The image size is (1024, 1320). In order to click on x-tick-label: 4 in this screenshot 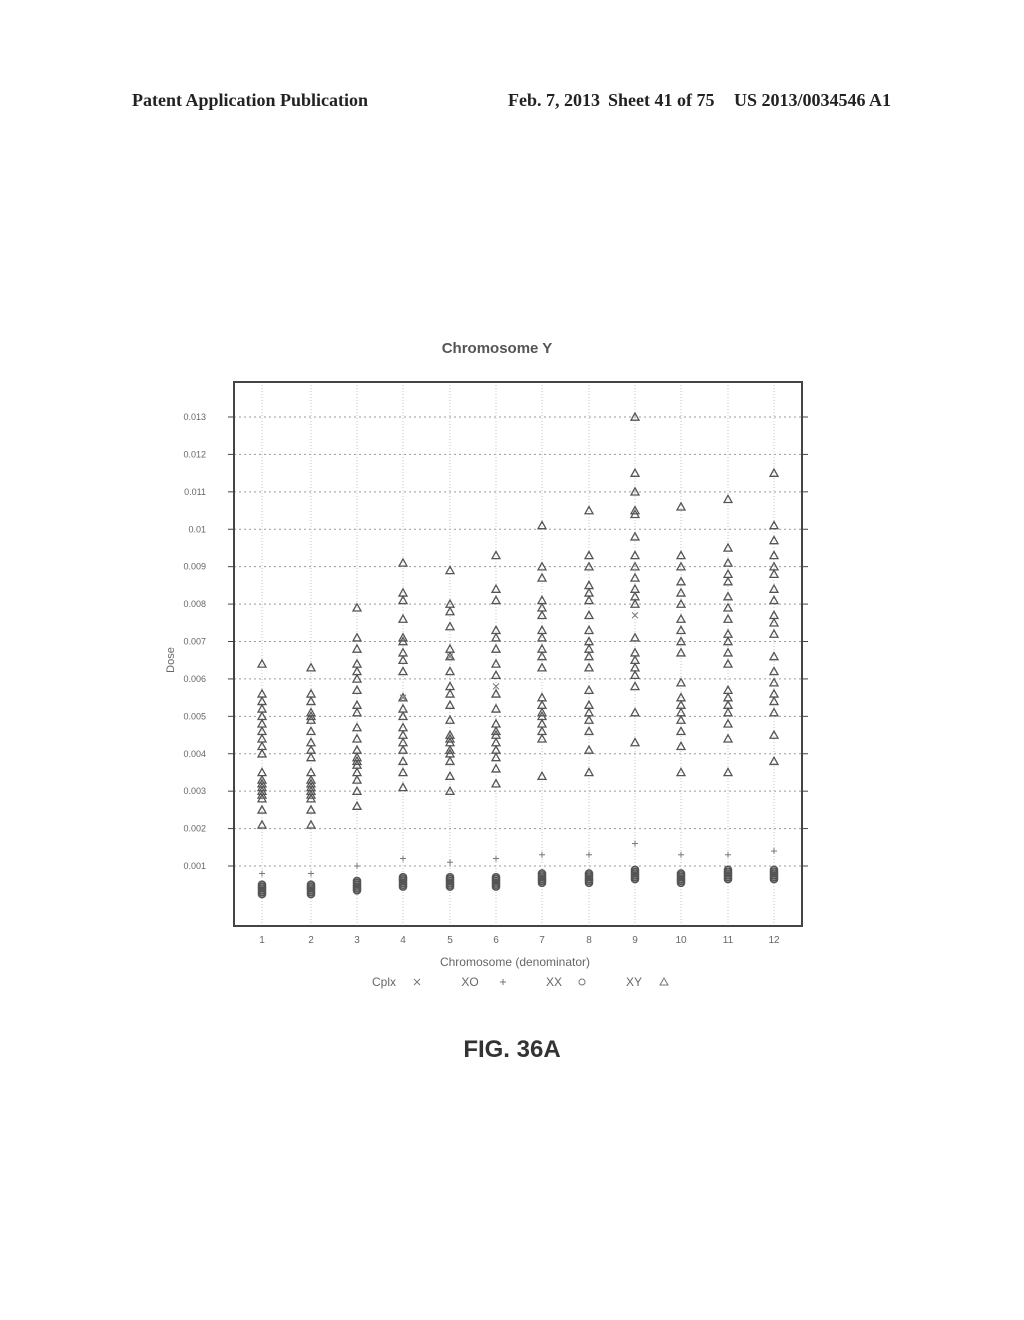, I will do `click(403, 940)`.